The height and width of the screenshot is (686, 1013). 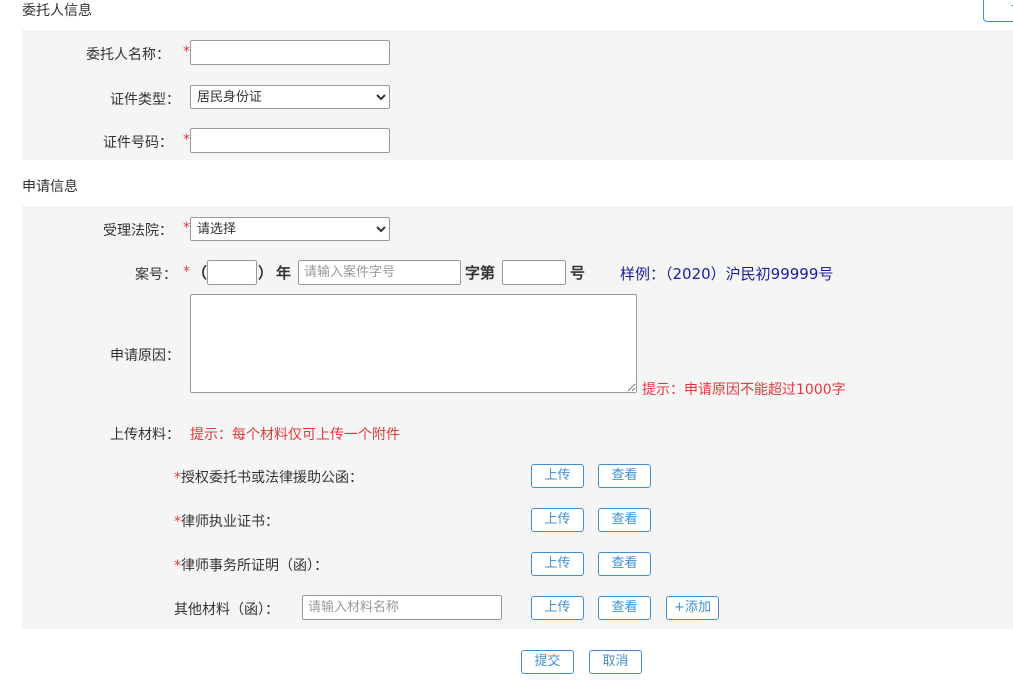 I want to click on court-select: 请选择, so click(x=290, y=229).